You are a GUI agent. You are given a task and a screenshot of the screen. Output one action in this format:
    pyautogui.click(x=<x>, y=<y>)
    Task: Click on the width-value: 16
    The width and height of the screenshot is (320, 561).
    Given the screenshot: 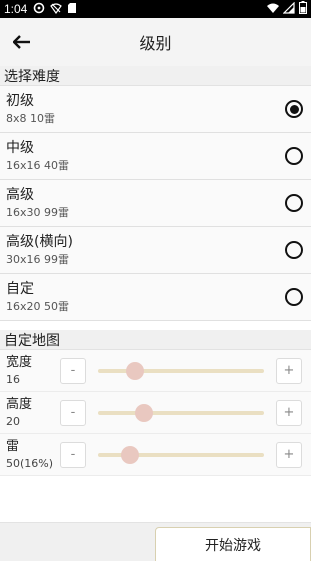 What is the action you would take?
    pyautogui.click(x=13, y=379)
    